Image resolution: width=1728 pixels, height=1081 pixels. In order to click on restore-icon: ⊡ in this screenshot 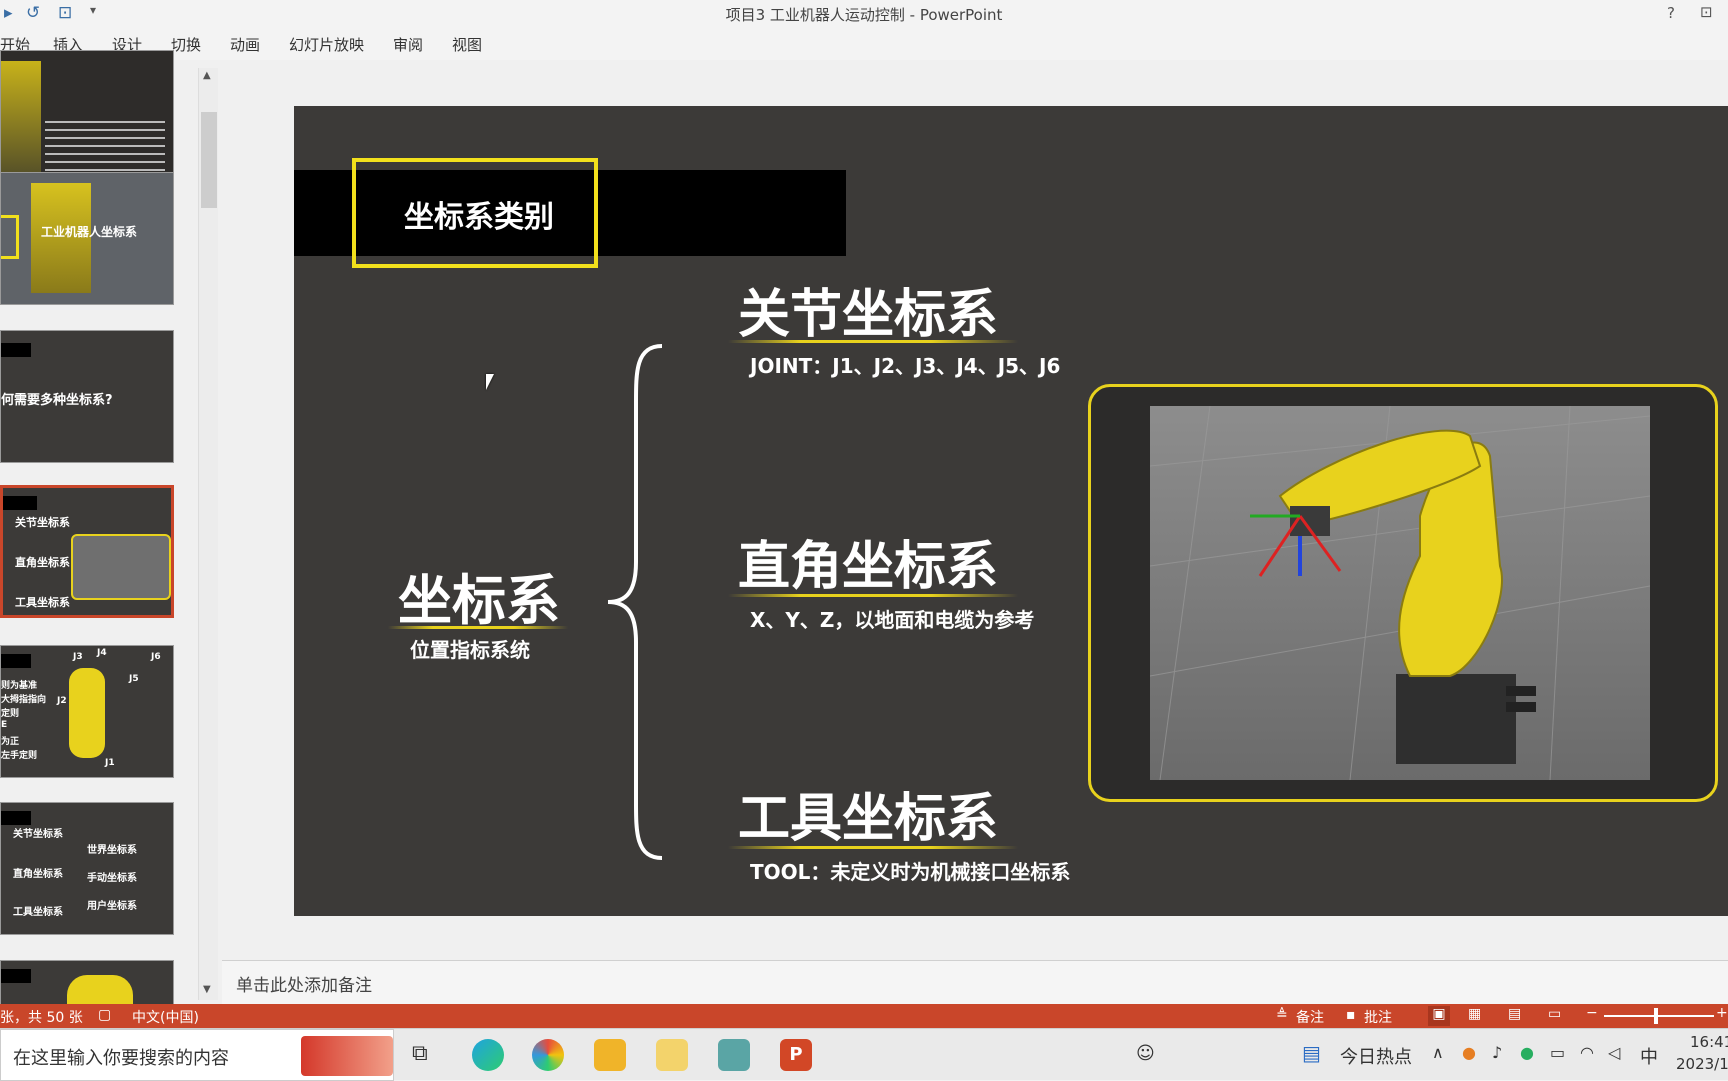, I will do `click(1706, 12)`.